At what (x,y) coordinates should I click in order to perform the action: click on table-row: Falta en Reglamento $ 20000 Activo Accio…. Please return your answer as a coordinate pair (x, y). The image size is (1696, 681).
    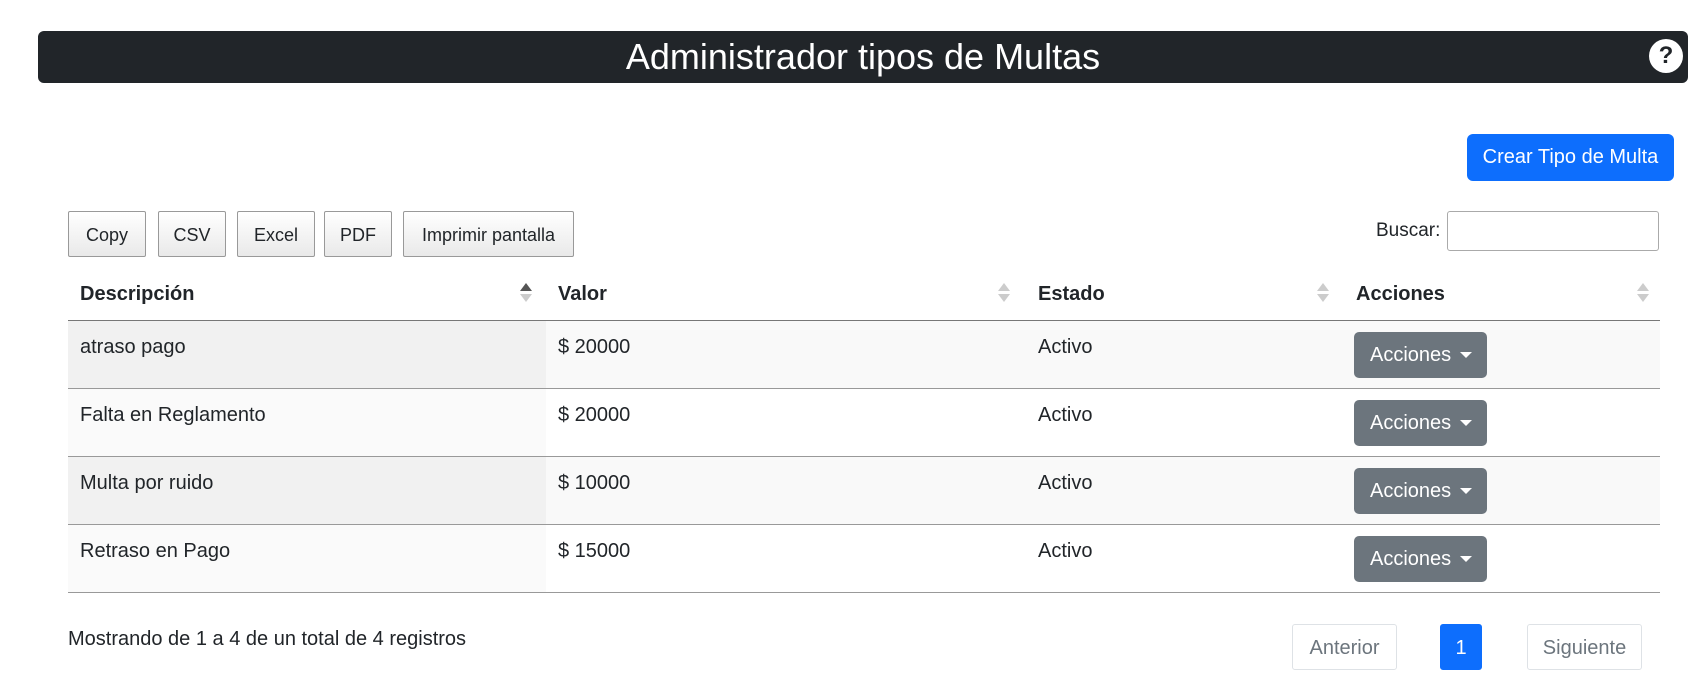
    Looking at the image, I should click on (864, 423).